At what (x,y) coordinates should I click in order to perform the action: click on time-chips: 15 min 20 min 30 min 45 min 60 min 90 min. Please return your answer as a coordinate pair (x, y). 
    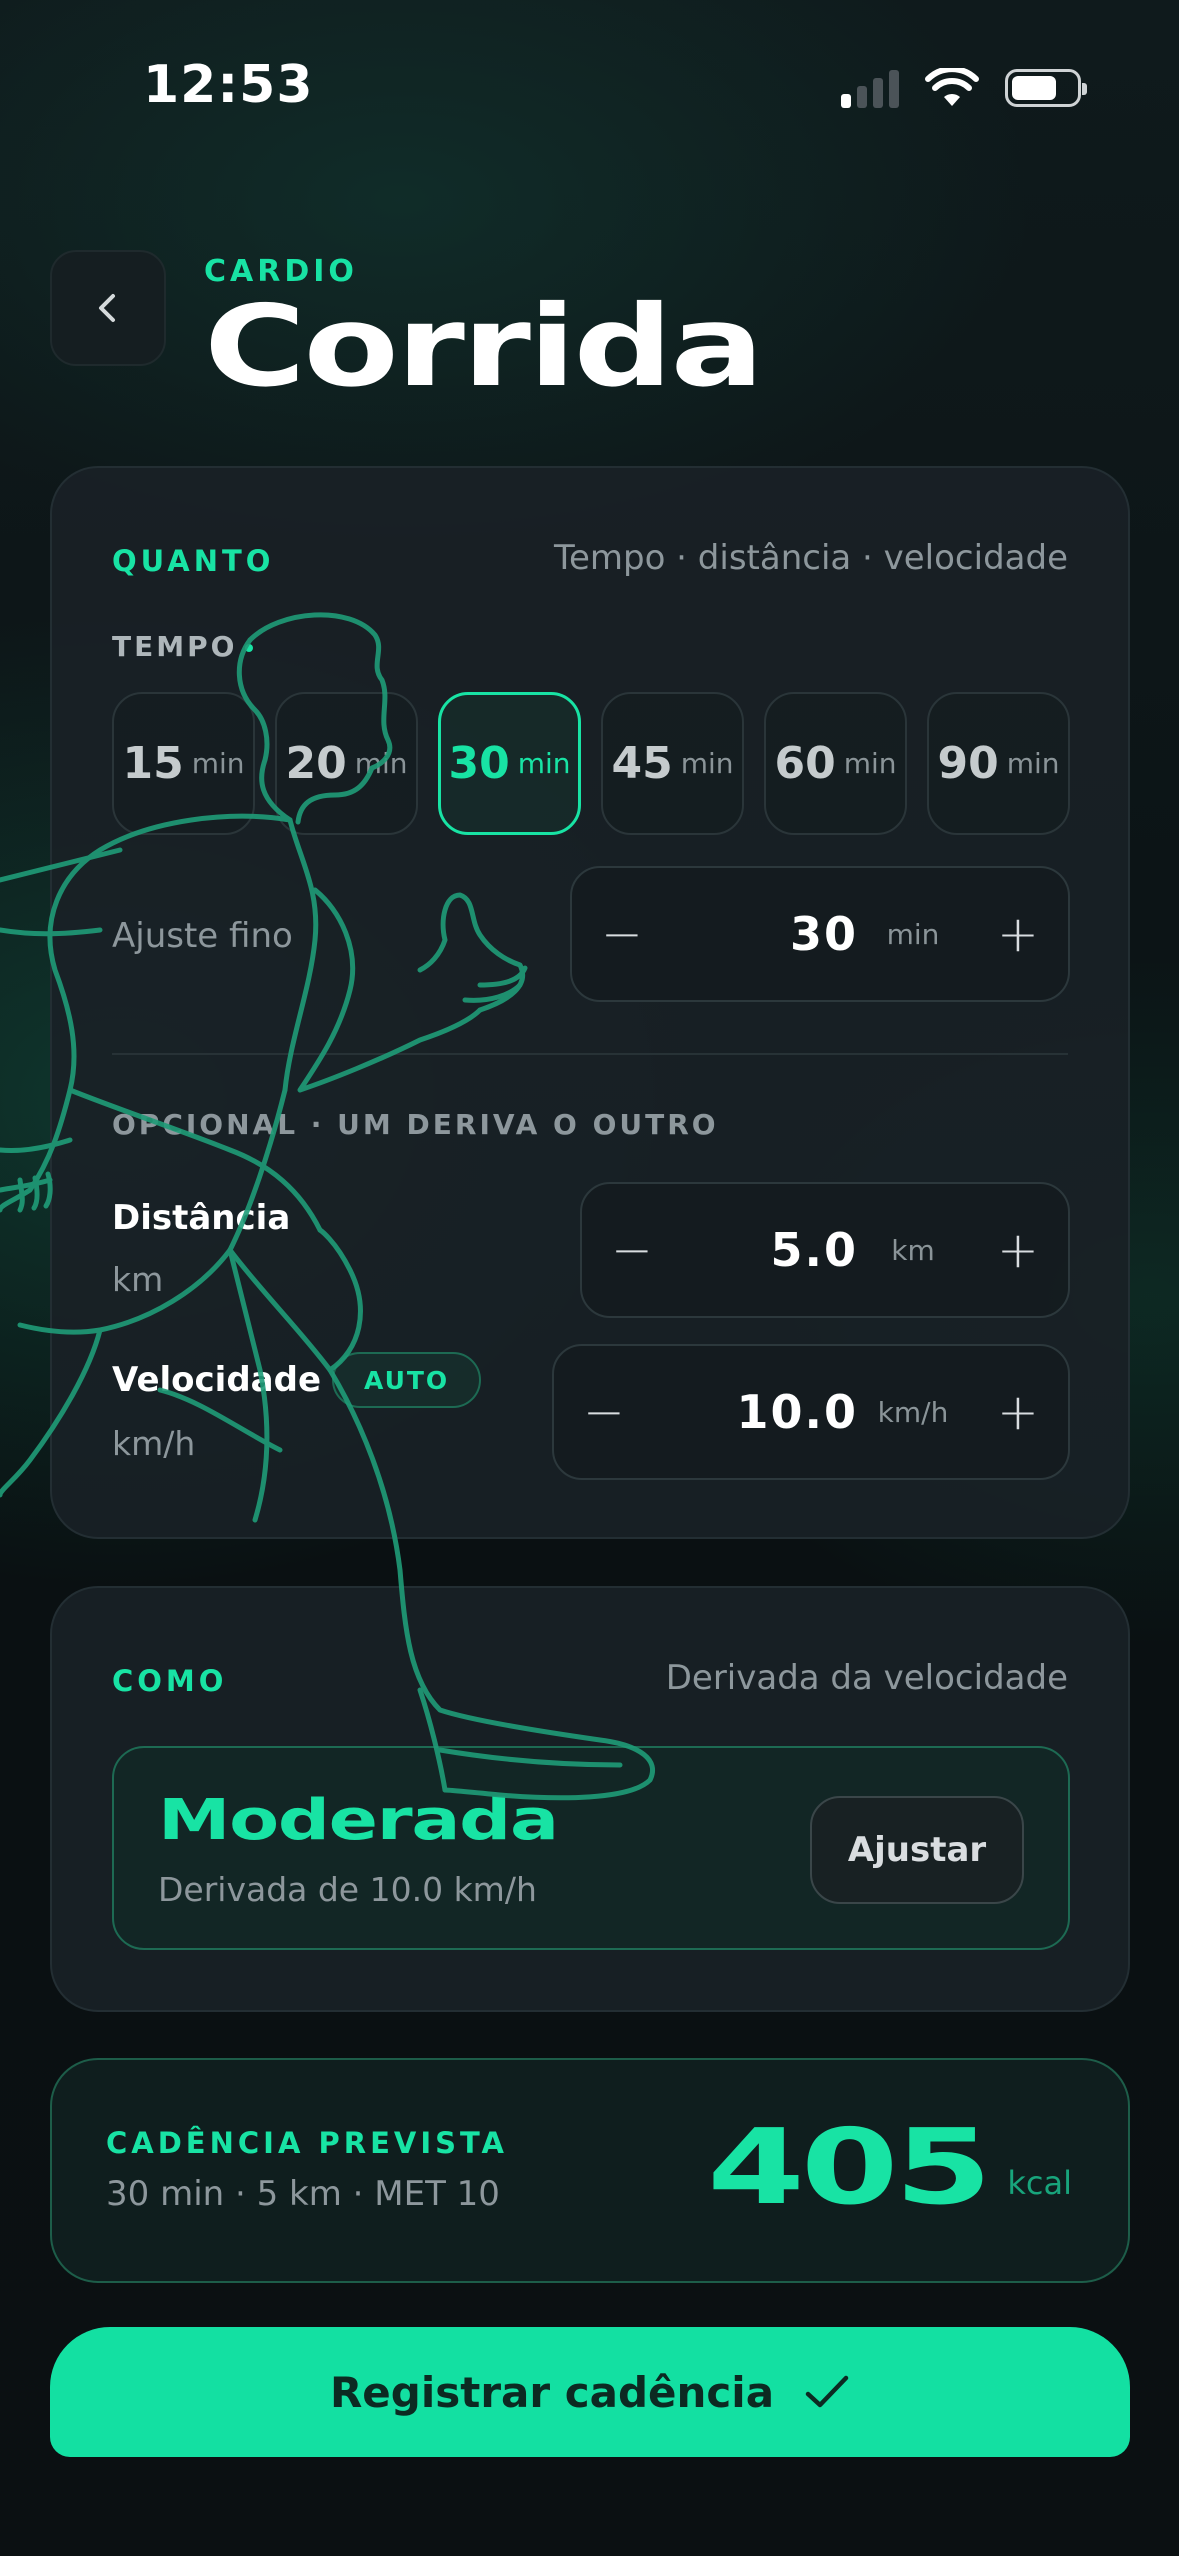
    Looking at the image, I should click on (591, 763).